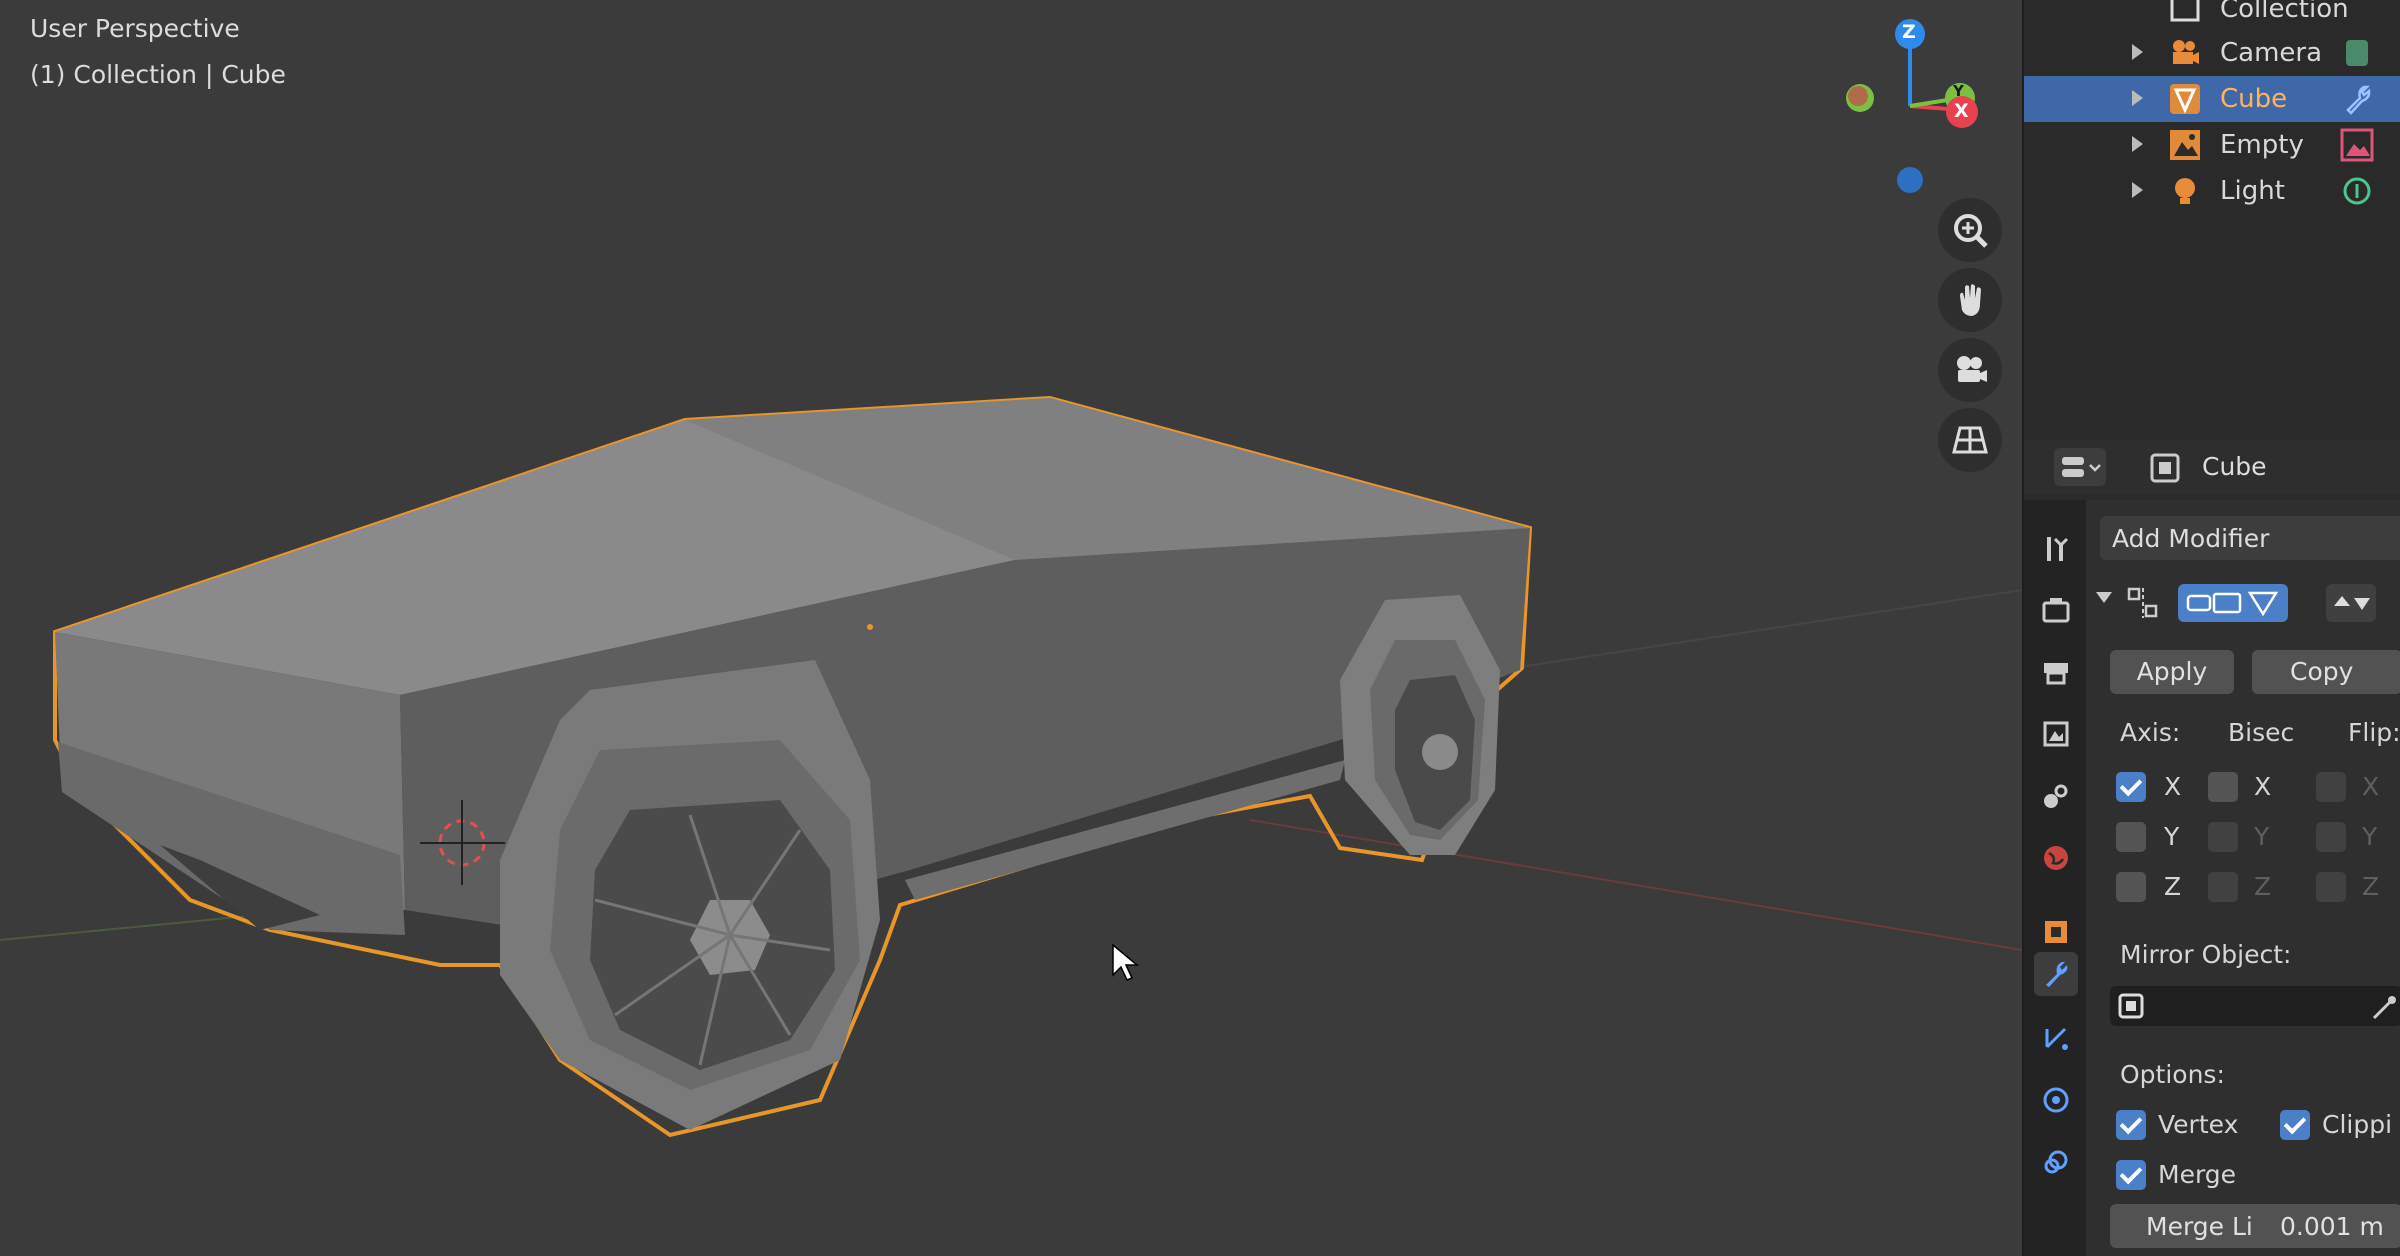  I want to click on tab-object, so click(2056, 932).